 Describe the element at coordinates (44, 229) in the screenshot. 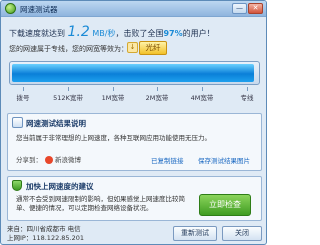

I see `location-text: 来自：四川省成都市 电信` at that location.